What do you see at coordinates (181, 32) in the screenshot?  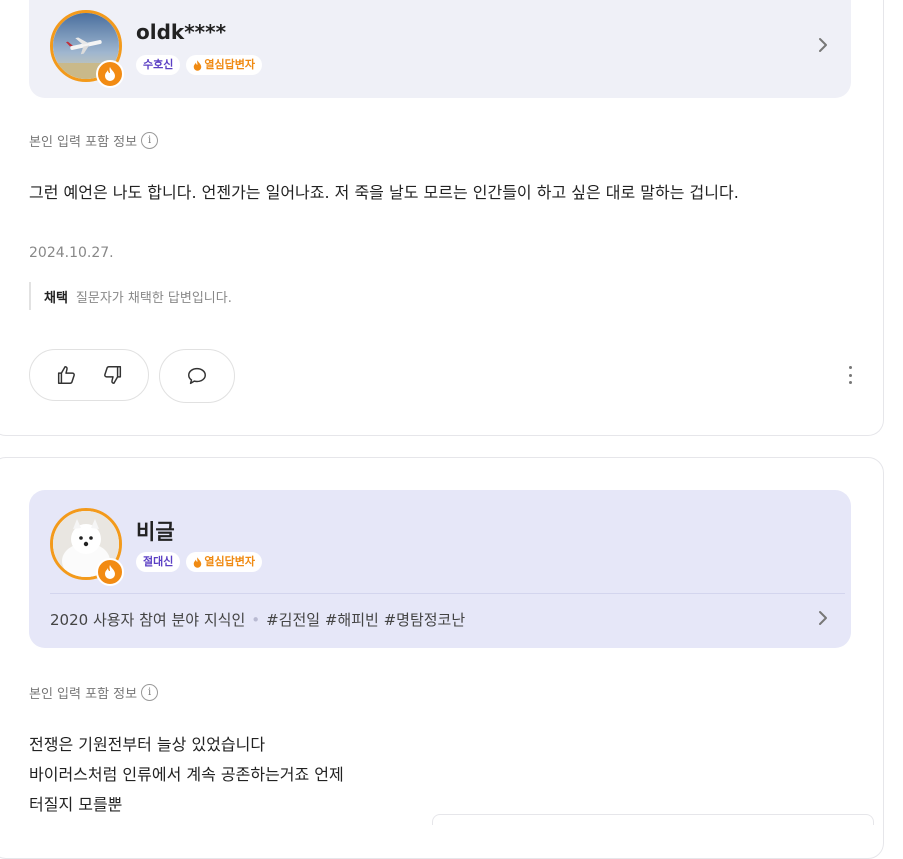 I see `answerer-name: oldk****` at bounding box center [181, 32].